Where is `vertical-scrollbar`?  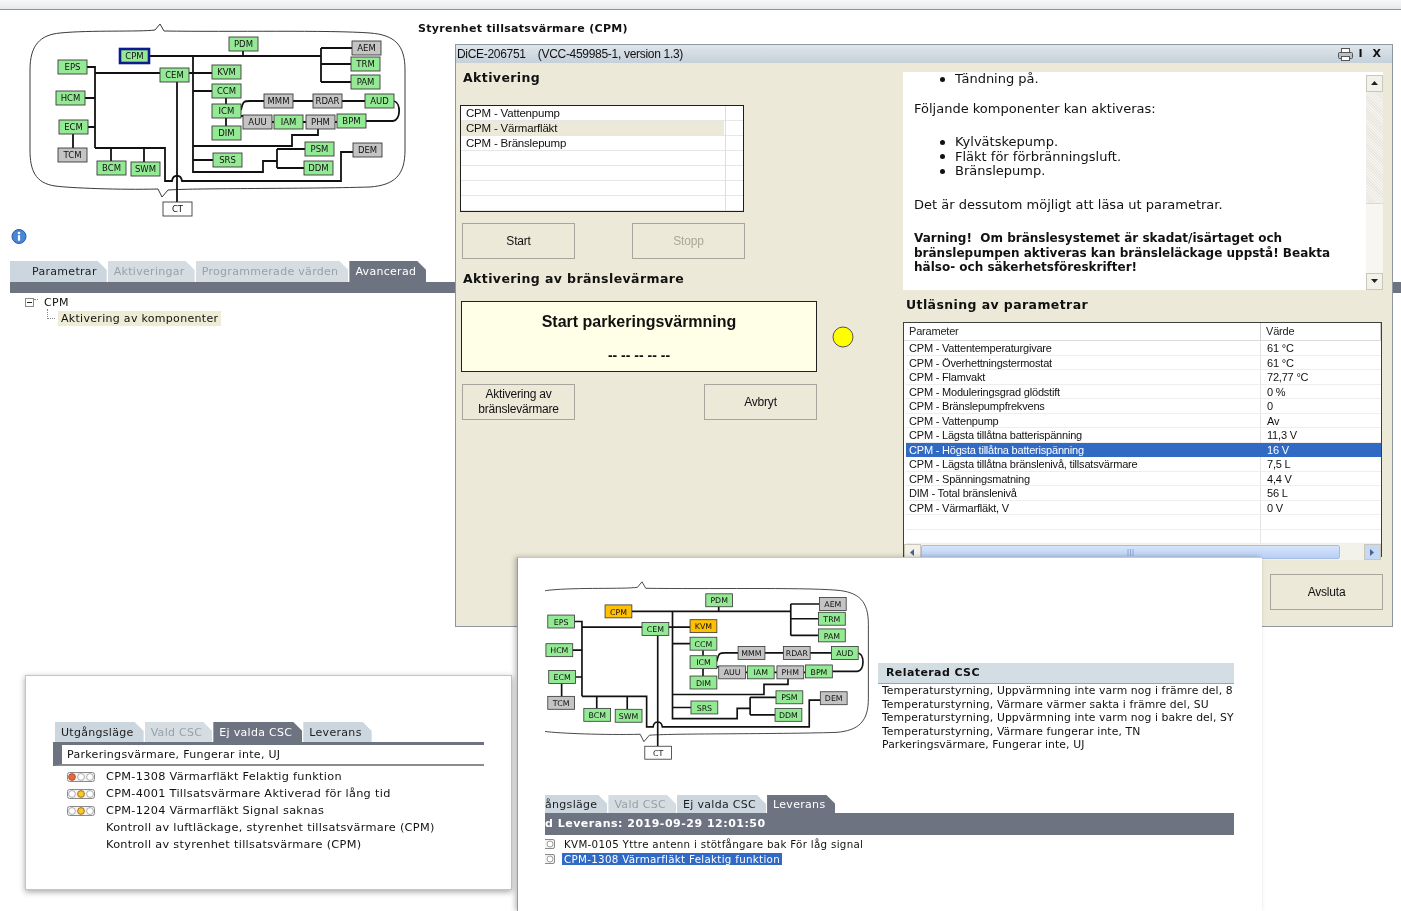 vertical-scrollbar is located at coordinates (1374, 182).